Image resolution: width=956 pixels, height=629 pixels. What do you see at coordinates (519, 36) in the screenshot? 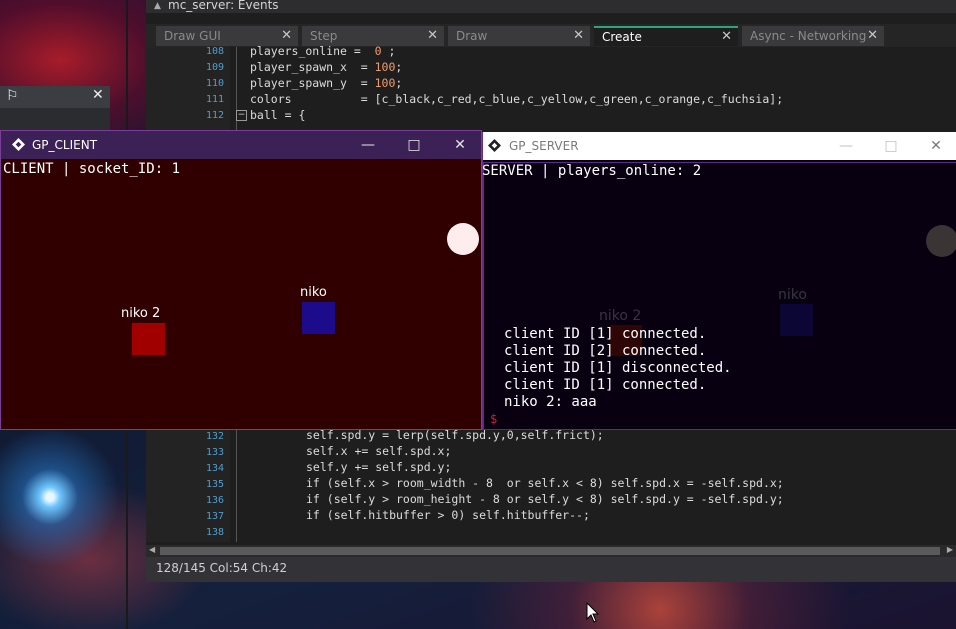
I see `tab-draw: Draw ✕` at bounding box center [519, 36].